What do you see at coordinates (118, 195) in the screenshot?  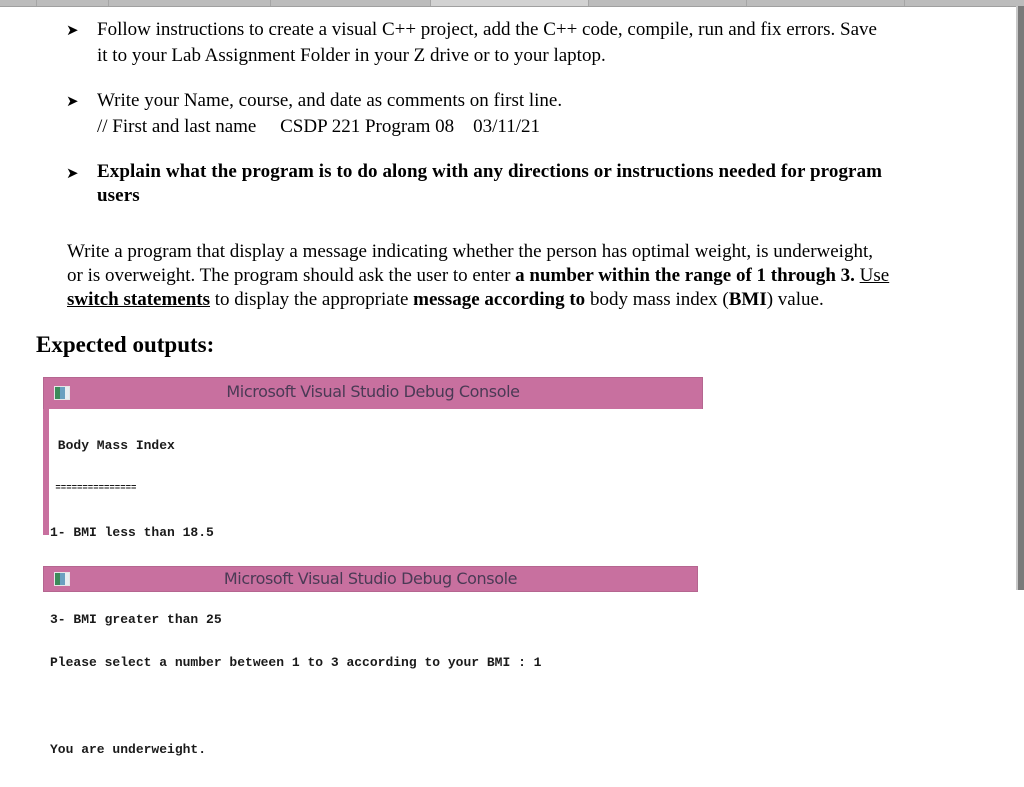 I see `bullet-text-line2: users` at bounding box center [118, 195].